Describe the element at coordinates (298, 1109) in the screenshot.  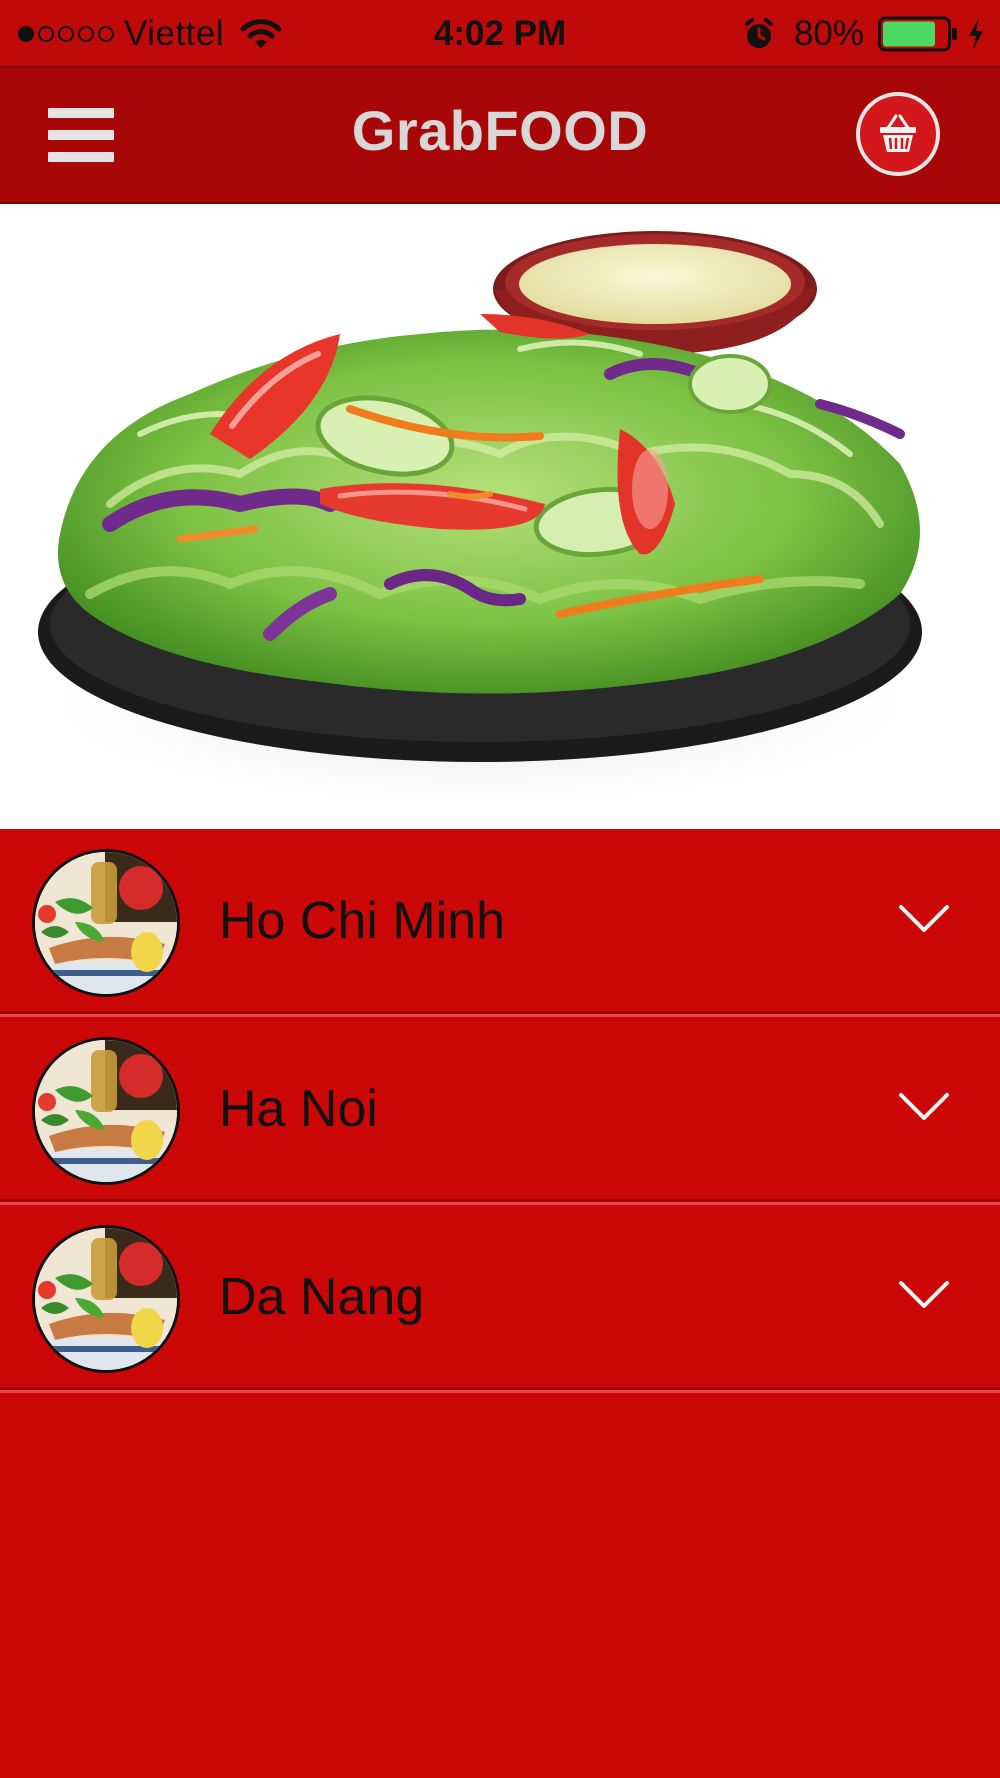
I see `city-name: Ha Noi` at that location.